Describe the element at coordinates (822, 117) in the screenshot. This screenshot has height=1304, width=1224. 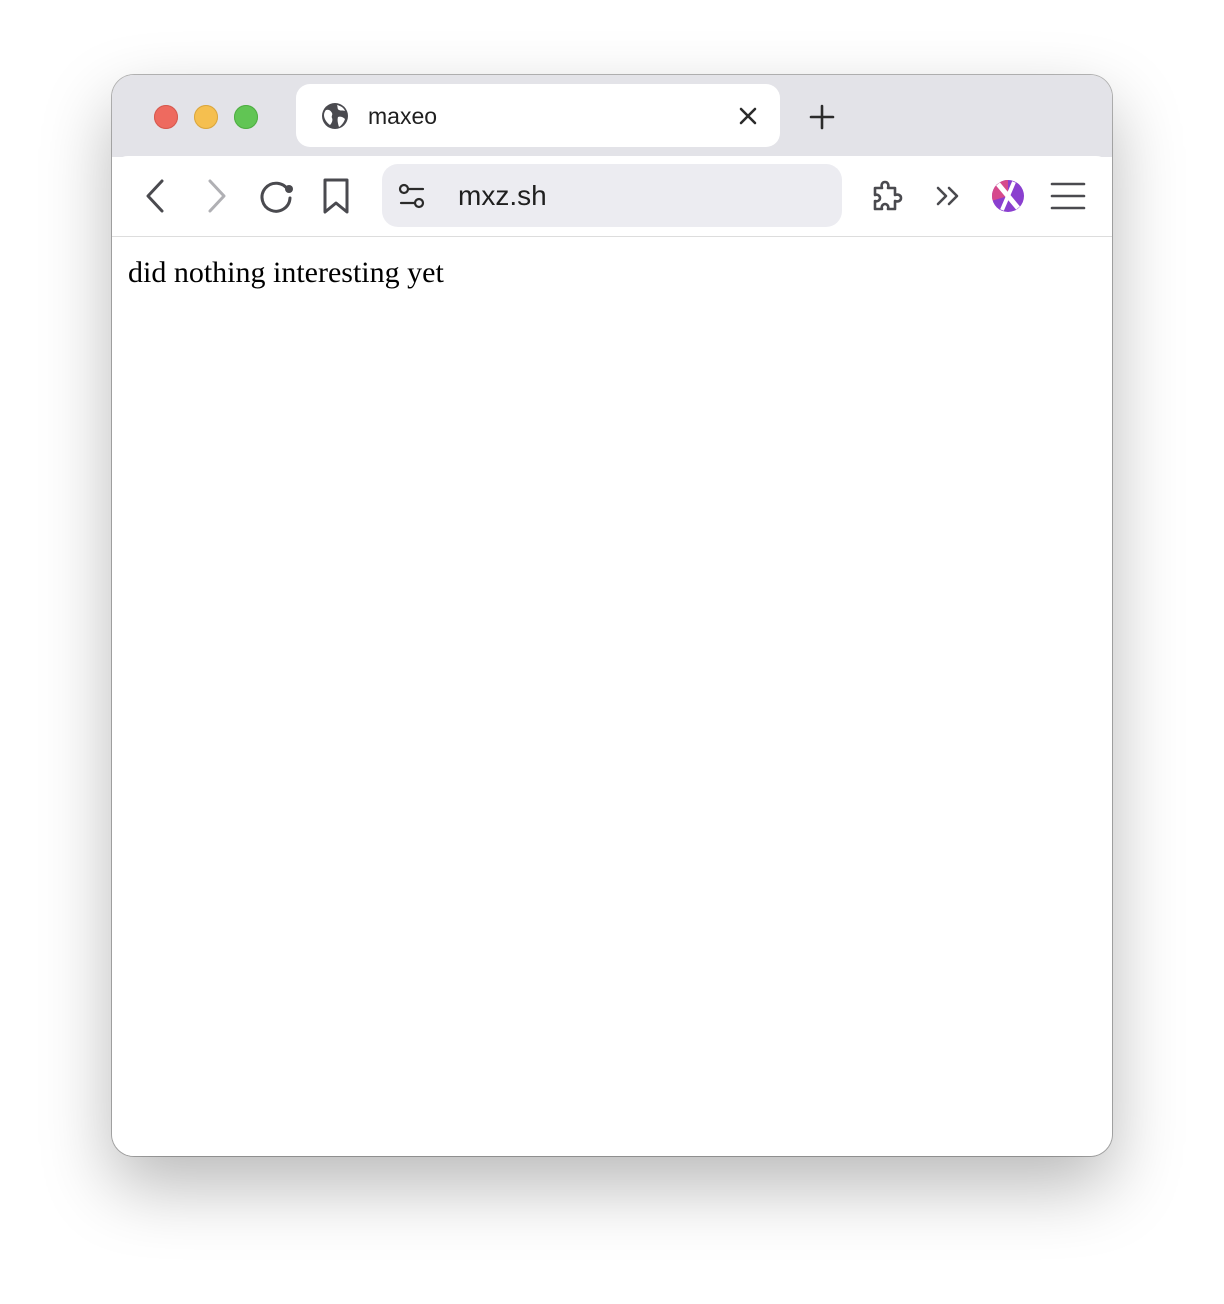
I see `new-tab-button` at that location.